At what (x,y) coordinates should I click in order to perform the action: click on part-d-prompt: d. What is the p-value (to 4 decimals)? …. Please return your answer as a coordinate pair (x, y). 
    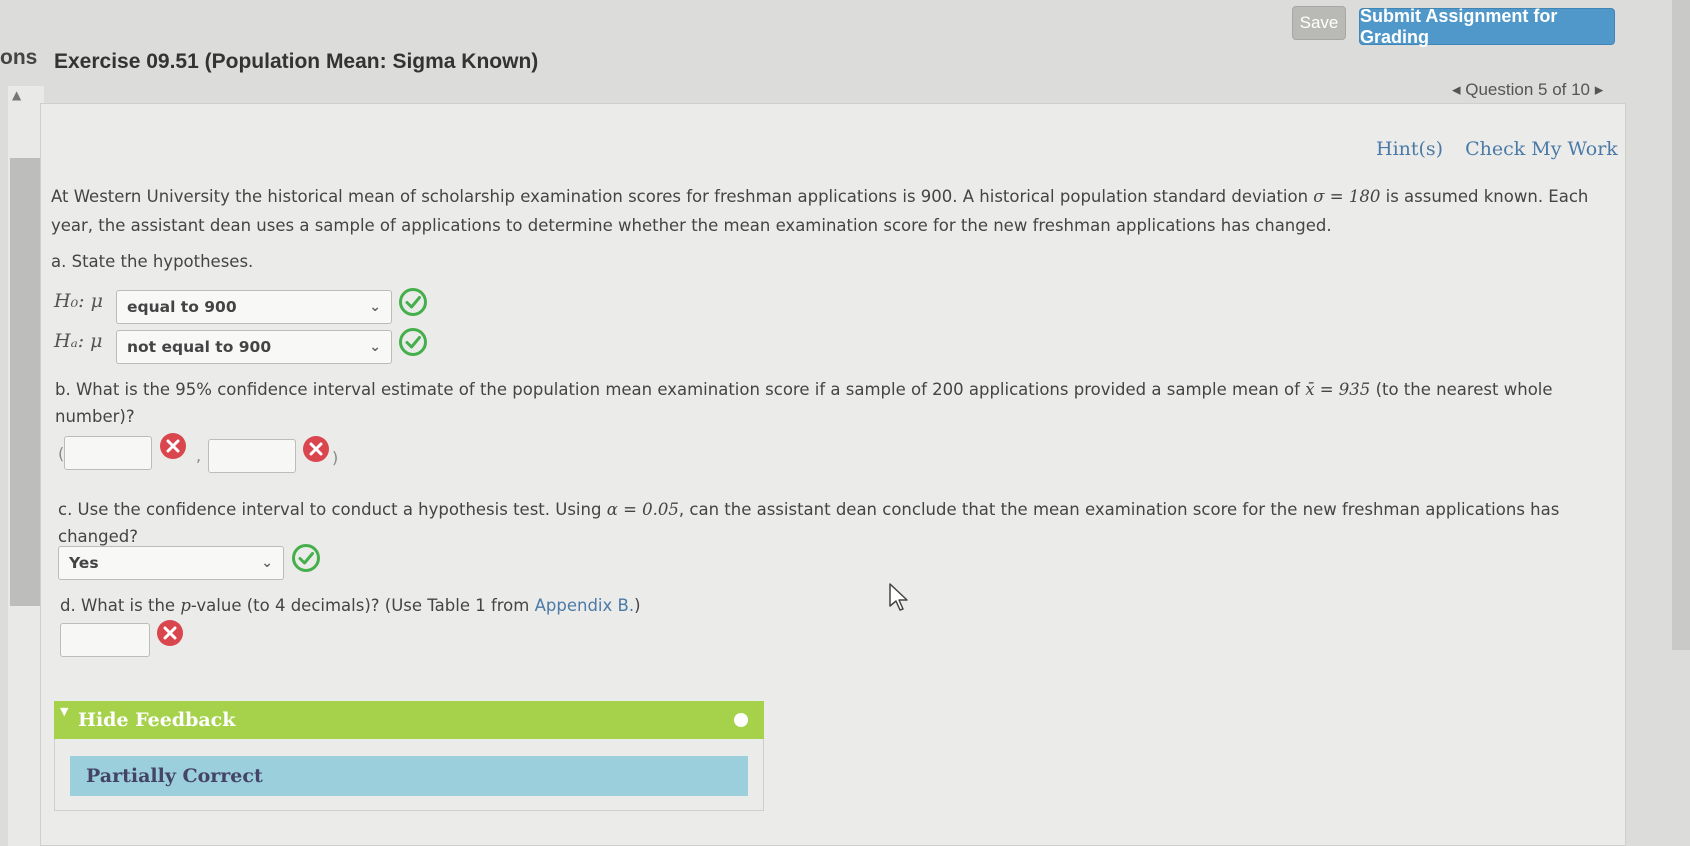
    Looking at the image, I should click on (350, 605).